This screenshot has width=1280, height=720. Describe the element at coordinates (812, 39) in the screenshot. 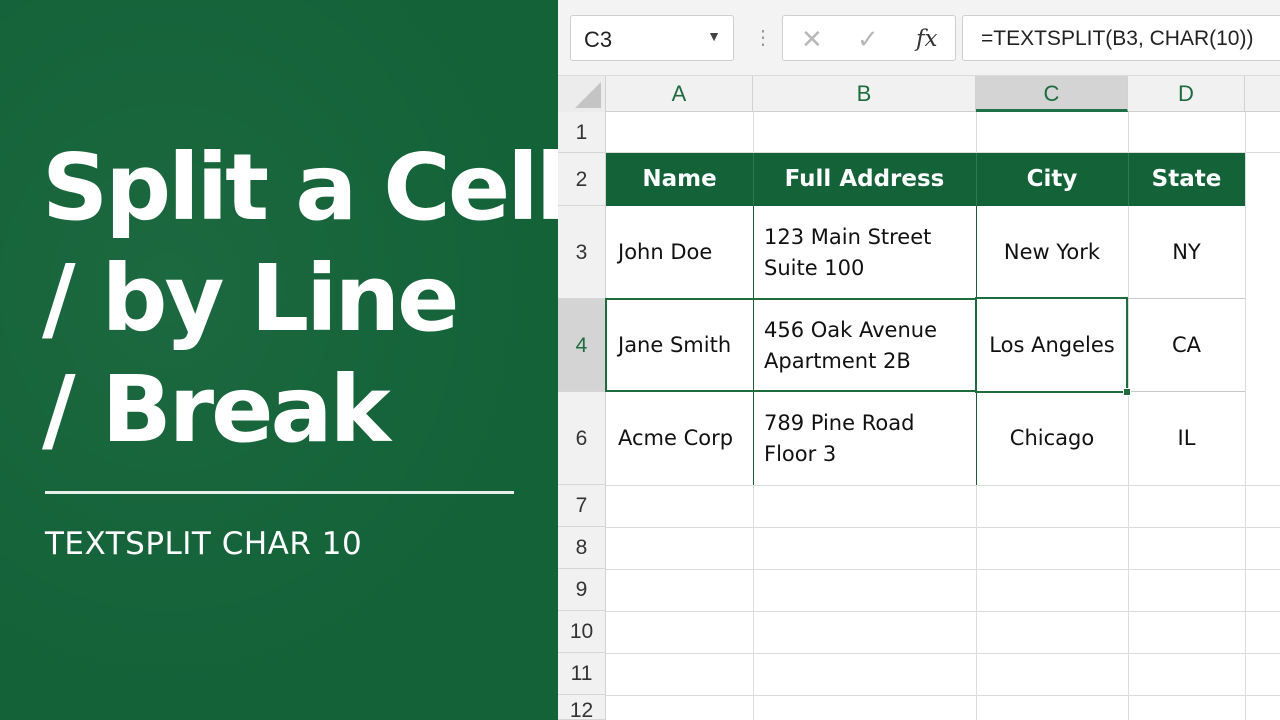

I see `close-icon: ✕` at that location.